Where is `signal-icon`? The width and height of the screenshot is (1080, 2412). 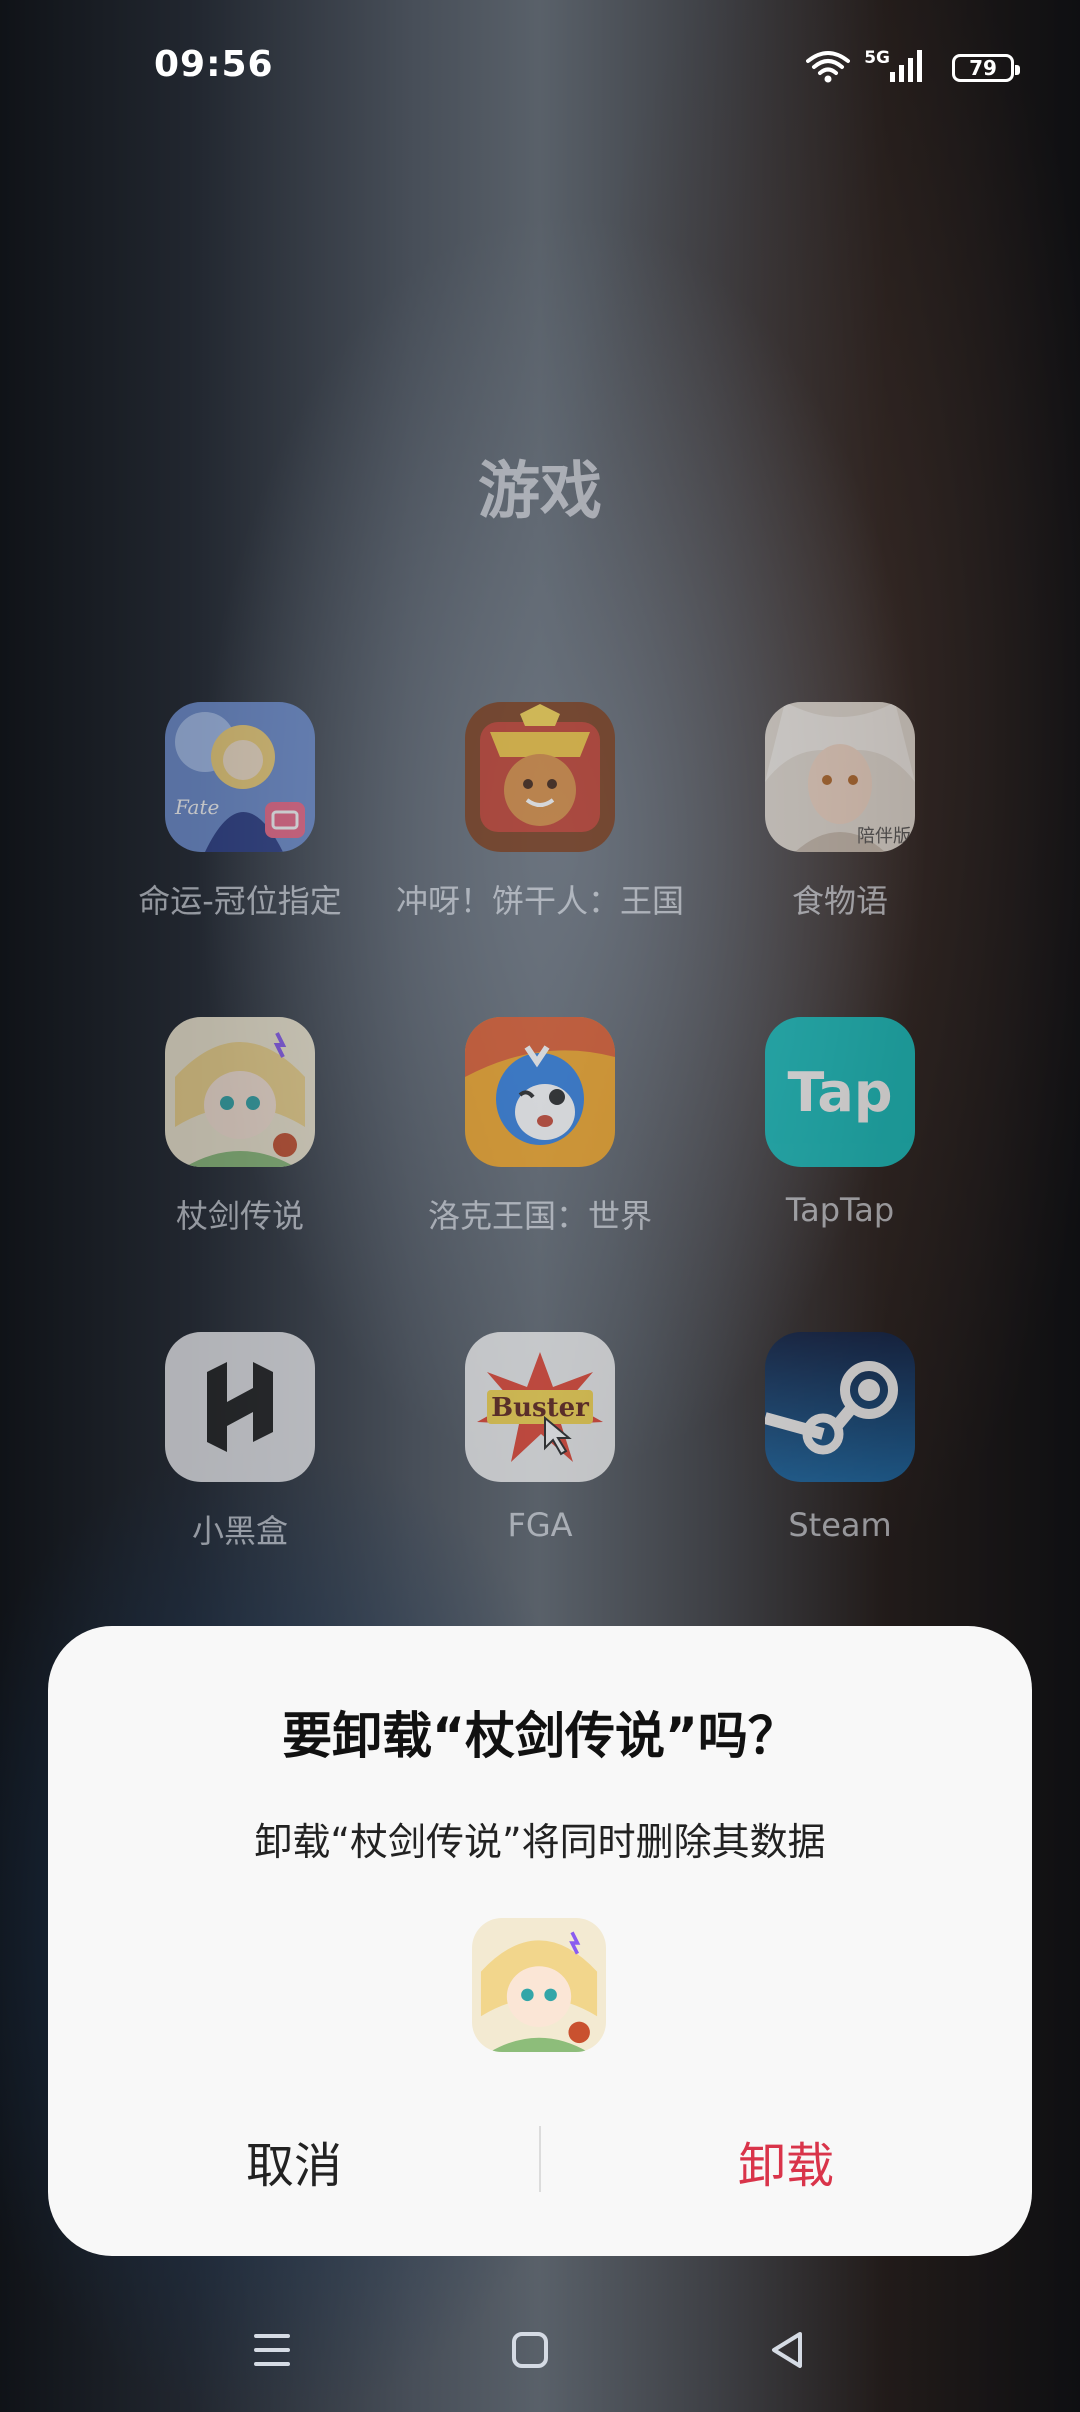 signal-icon is located at coordinates (907, 68).